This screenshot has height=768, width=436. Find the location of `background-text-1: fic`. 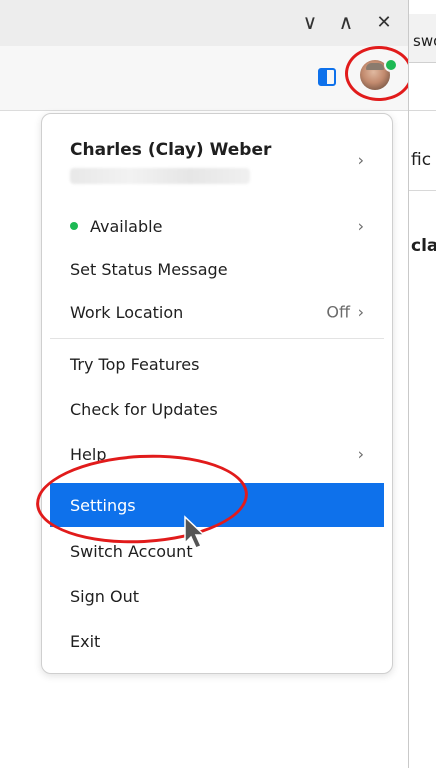

background-text-1: fic is located at coordinates (421, 160).